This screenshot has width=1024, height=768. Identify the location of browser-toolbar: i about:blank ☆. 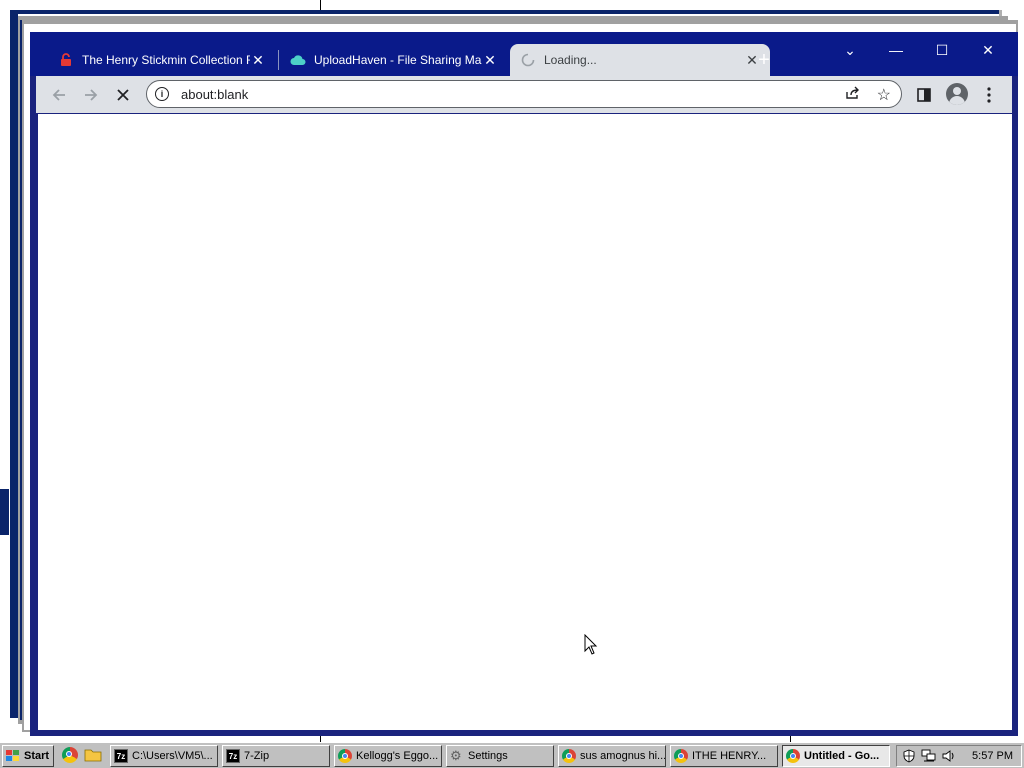
(524, 94).